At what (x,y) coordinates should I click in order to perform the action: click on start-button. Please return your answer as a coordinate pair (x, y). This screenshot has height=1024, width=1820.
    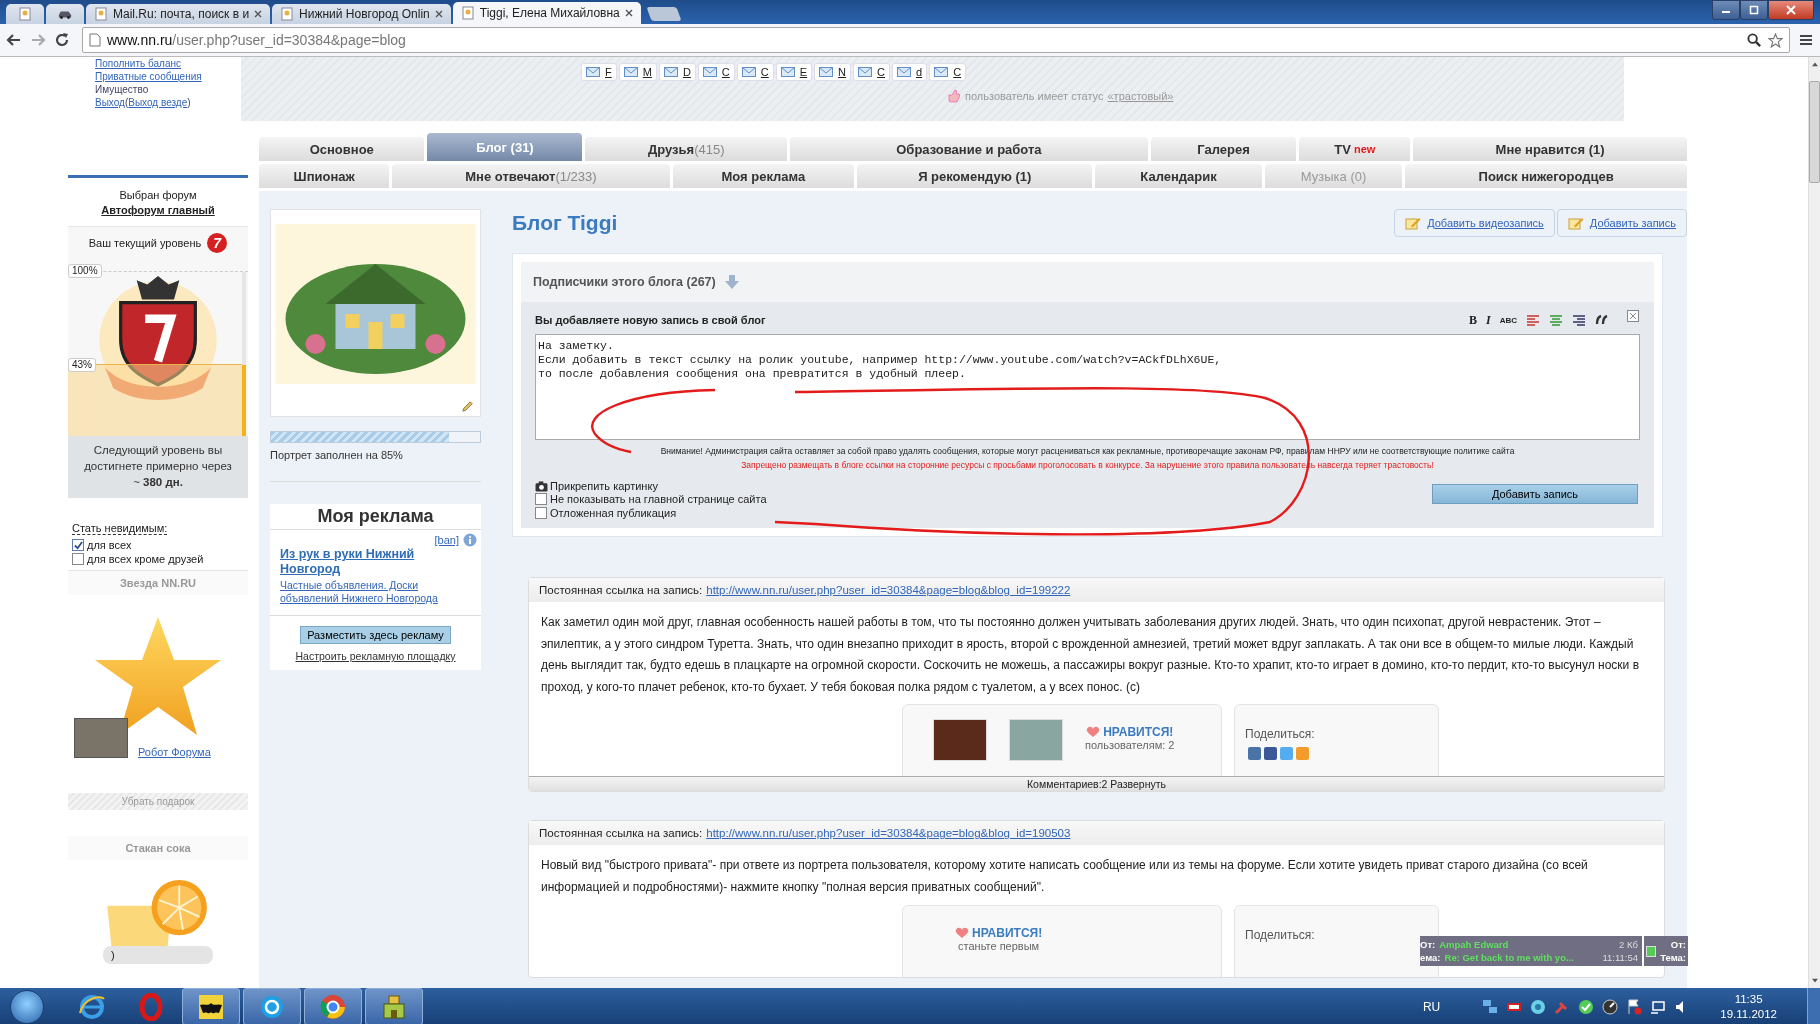
    Looking at the image, I should click on (27, 1006).